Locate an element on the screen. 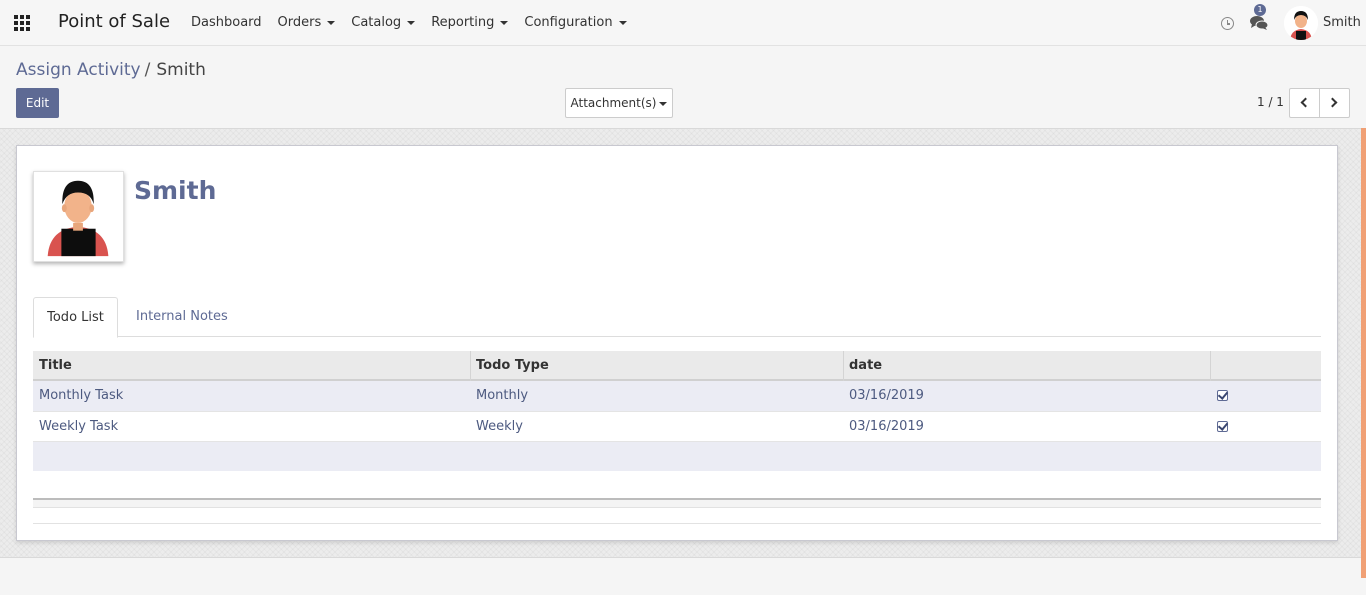 The width and height of the screenshot is (1366, 595). table-row: Weekly Task Weekly 03/16/2019 is located at coordinates (677, 426).